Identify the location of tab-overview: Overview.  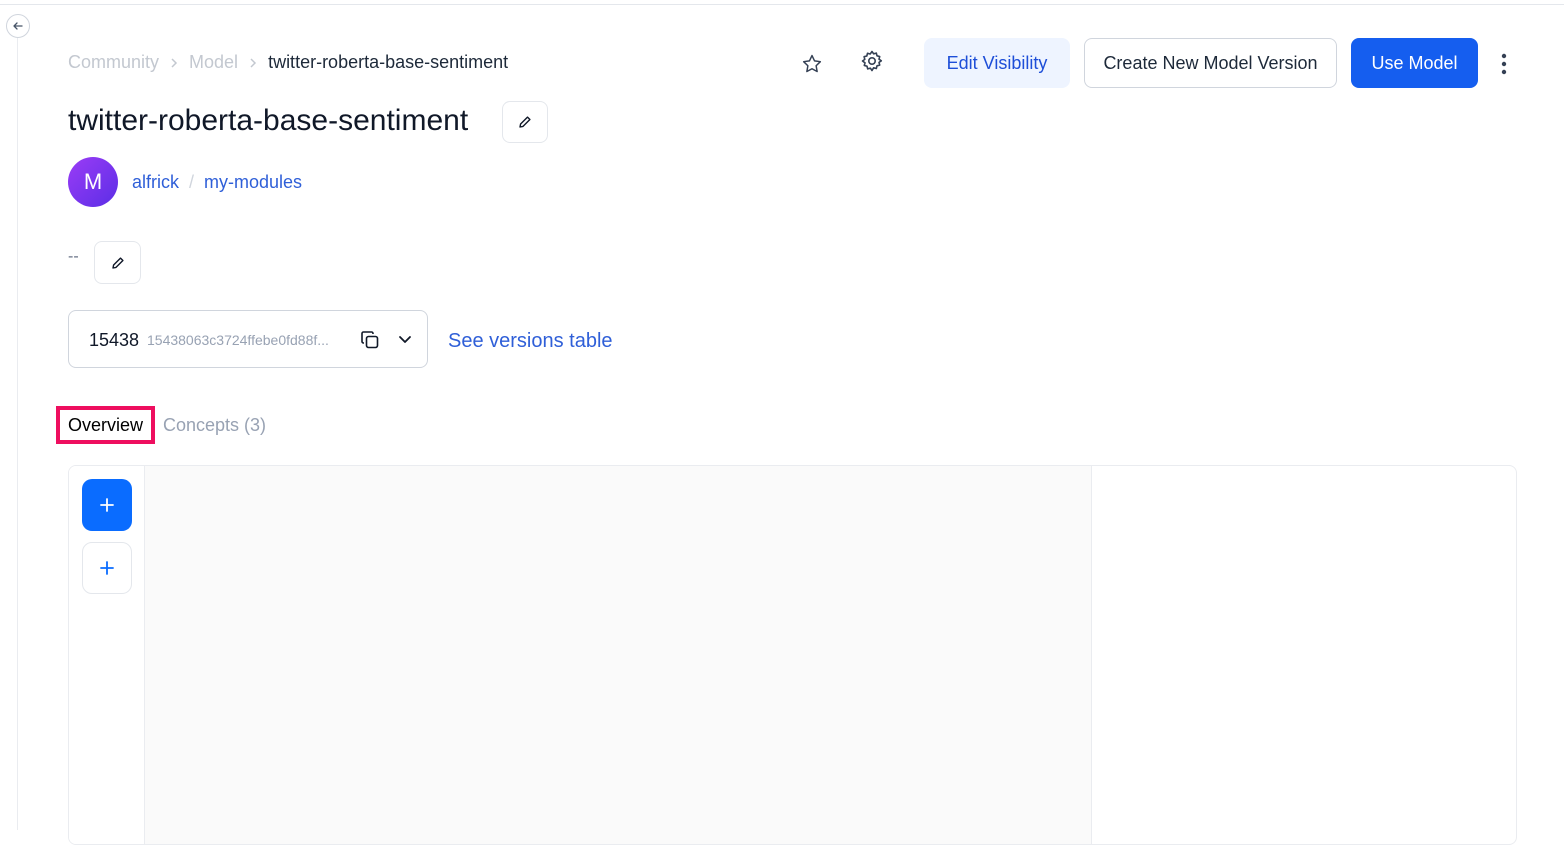
(105, 425).